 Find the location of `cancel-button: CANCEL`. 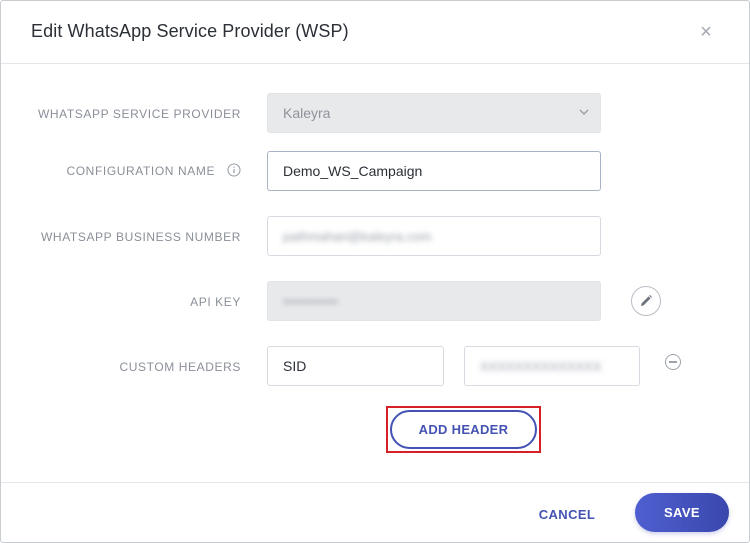

cancel-button: CANCEL is located at coordinates (567, 514).